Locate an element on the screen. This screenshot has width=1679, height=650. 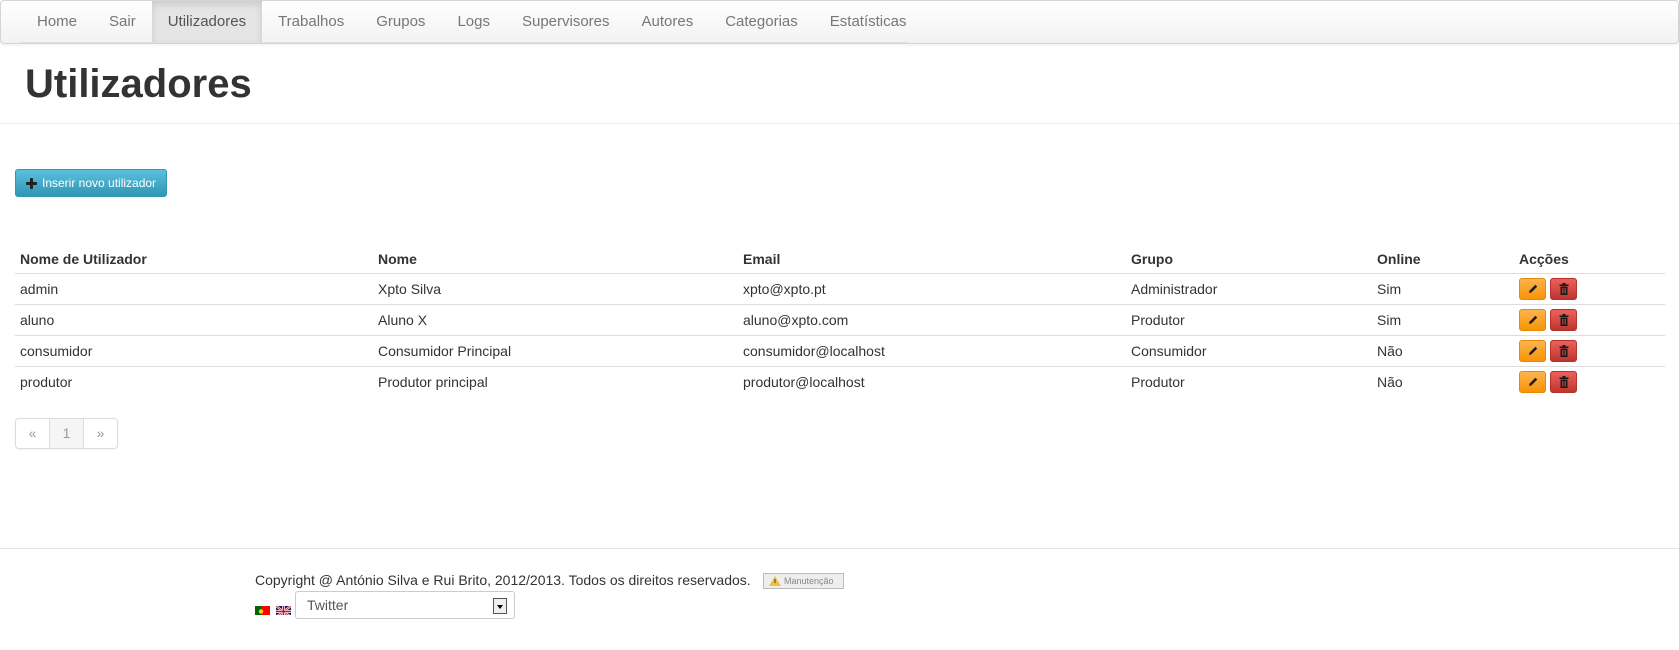
nav-divider is located at coordinates (464, 42).